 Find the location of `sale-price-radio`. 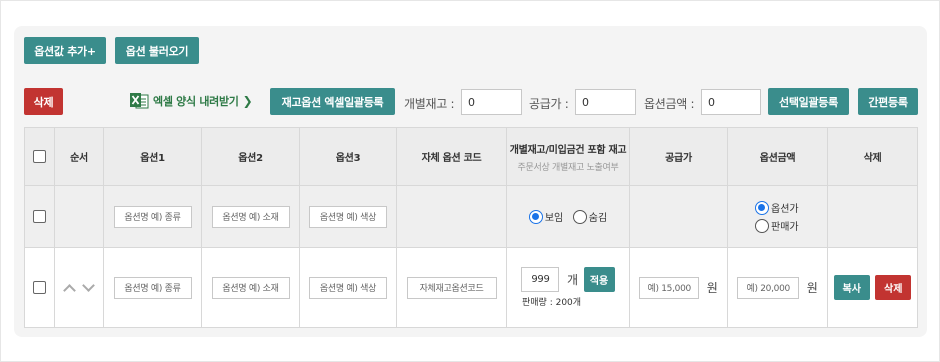

sale-price-radio is located at coordinates (762, 225).